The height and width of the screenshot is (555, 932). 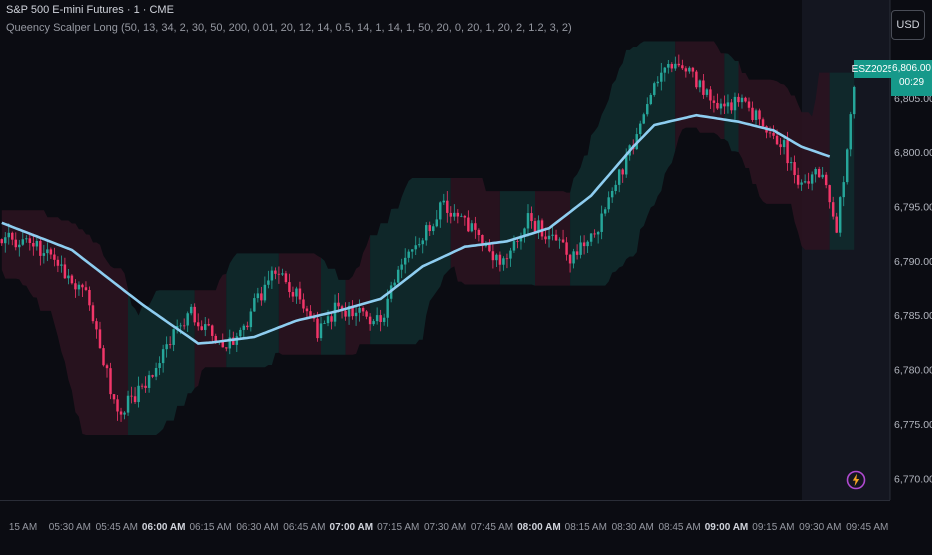 What do you see at coordinates (913, 425) in the screenshot?
I see `price-tick-label: 6,775.00` at bounding box center [913, 425].